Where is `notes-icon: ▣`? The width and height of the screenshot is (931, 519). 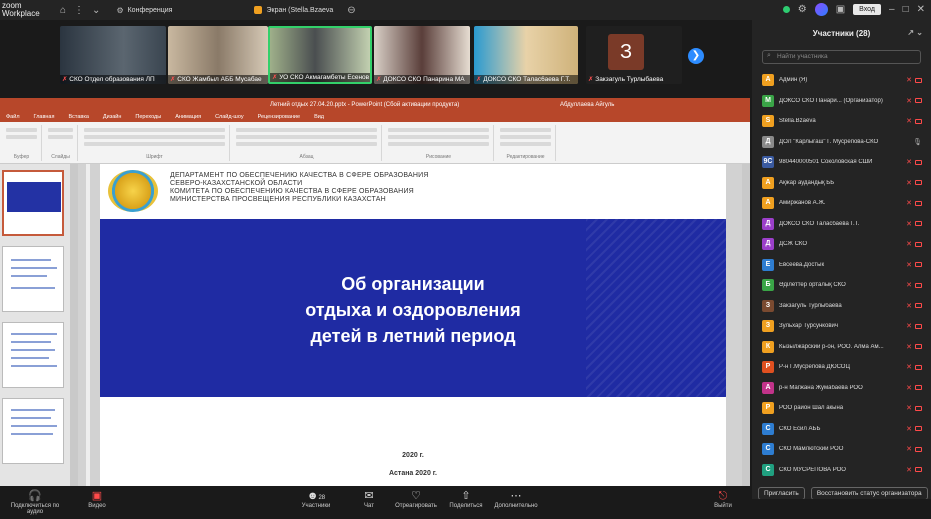 notes-icon: ▣ is located at coordinates (840, 9).